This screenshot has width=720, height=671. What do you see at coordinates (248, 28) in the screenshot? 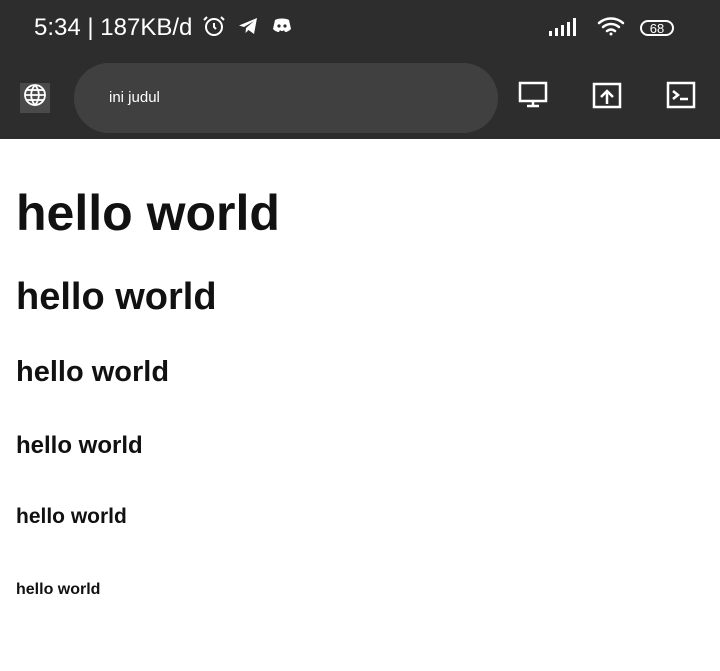
I see `telegram-icon` at bounding box center [248, 28].